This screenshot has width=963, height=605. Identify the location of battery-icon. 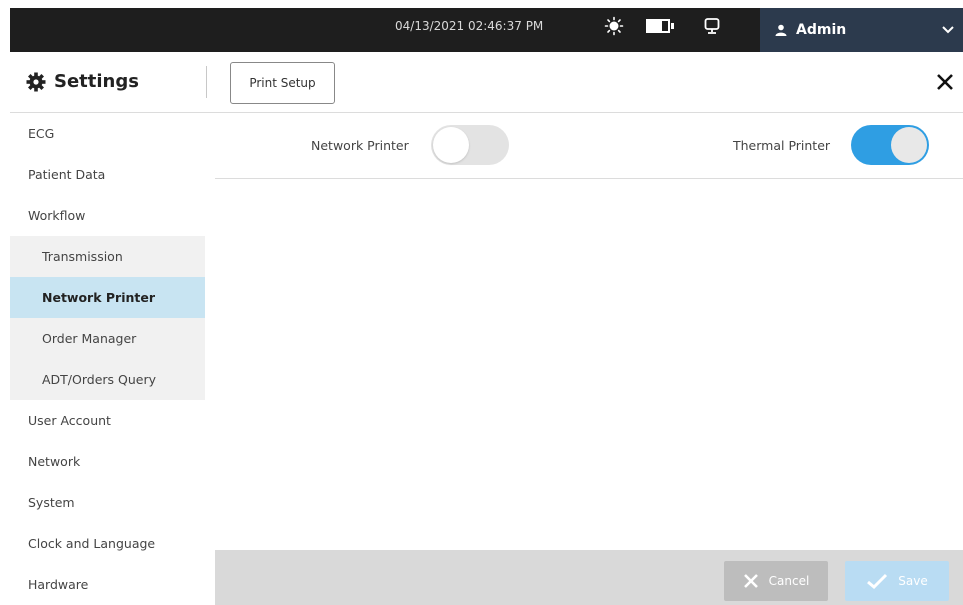
(660, 26).